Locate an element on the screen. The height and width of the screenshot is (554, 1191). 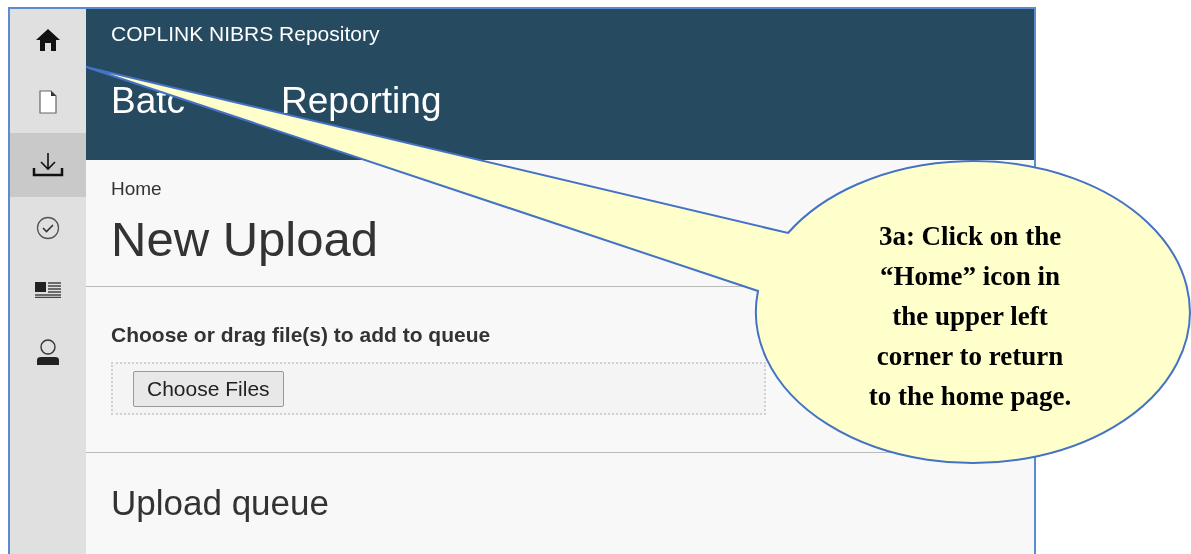
news-icon is located at coordinates (48, 290).